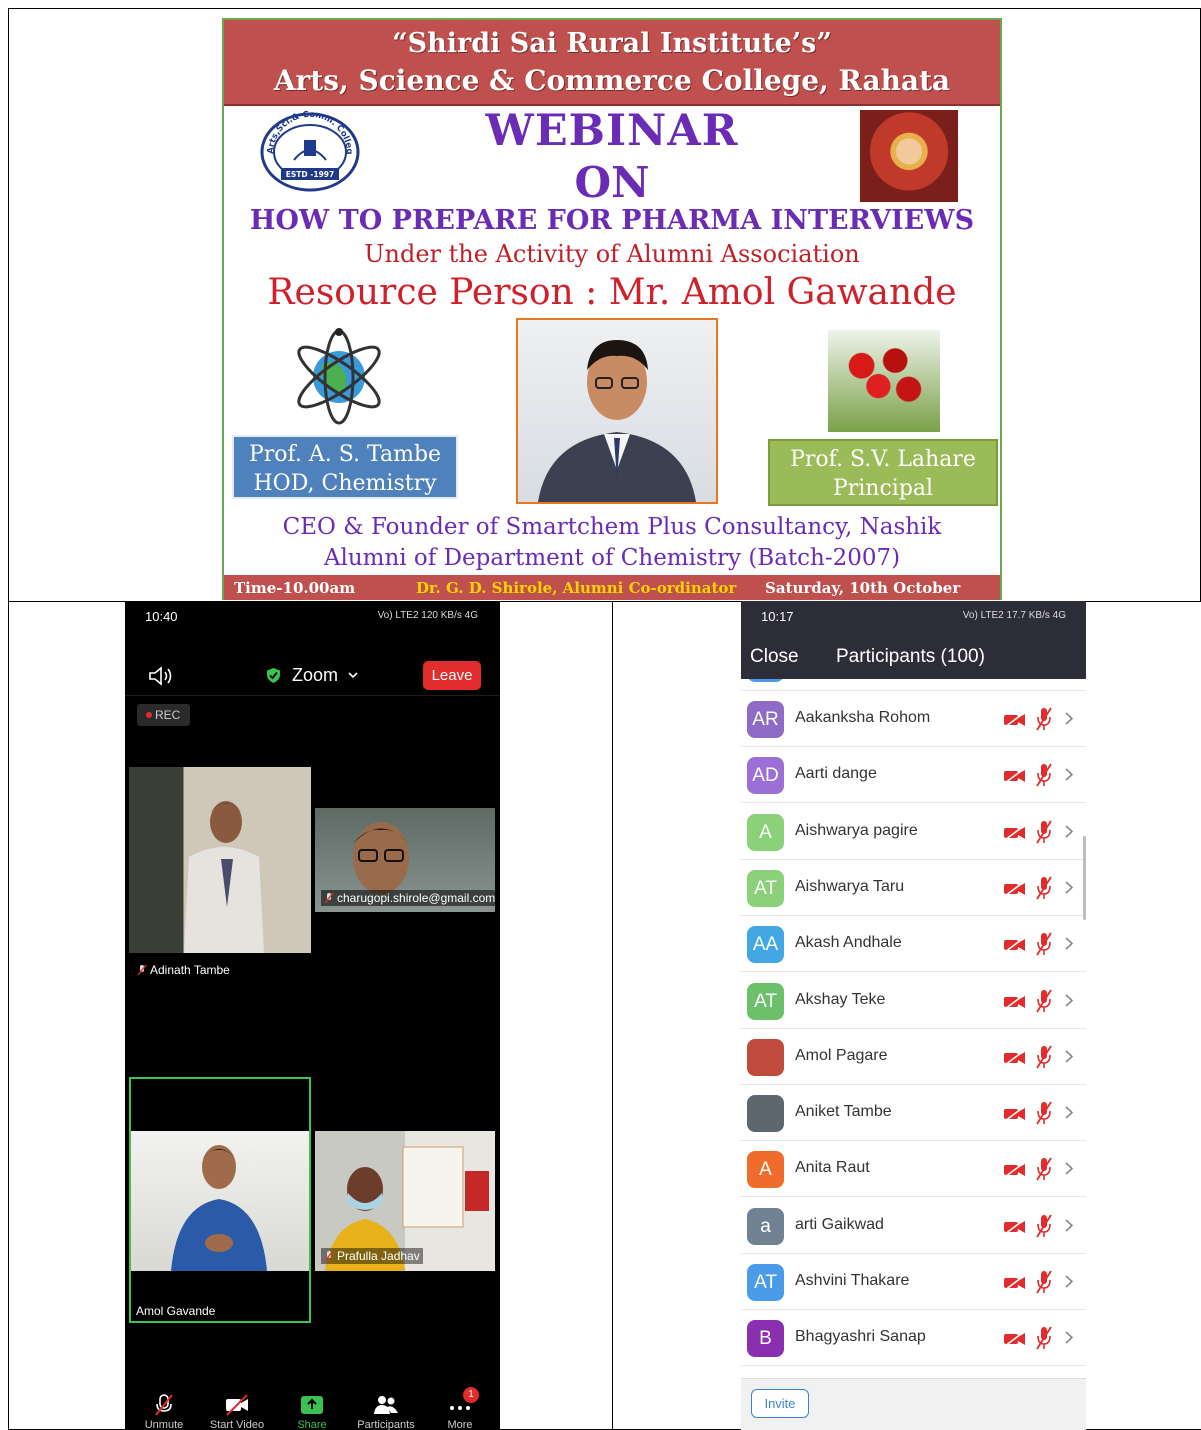 The height and width of the screenshot is (1430, 1201). I want to click on college-name: Arts, Science & Commerce College, Rahata, so click(612, 80).